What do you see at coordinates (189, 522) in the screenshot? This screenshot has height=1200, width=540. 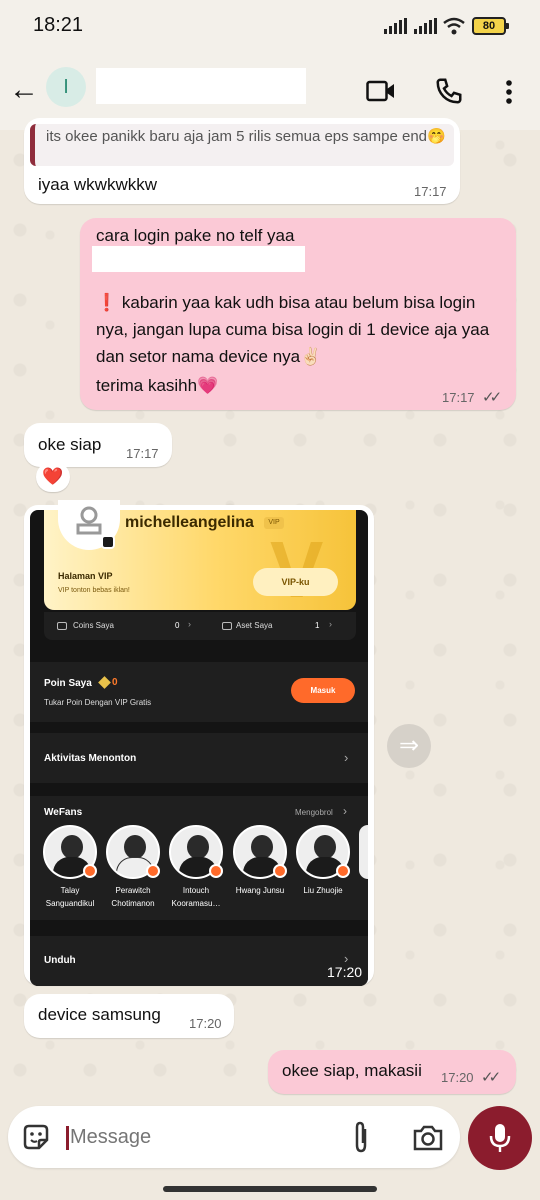 I see `profile-username: michelleangelina` at bounding box center [189, 522].